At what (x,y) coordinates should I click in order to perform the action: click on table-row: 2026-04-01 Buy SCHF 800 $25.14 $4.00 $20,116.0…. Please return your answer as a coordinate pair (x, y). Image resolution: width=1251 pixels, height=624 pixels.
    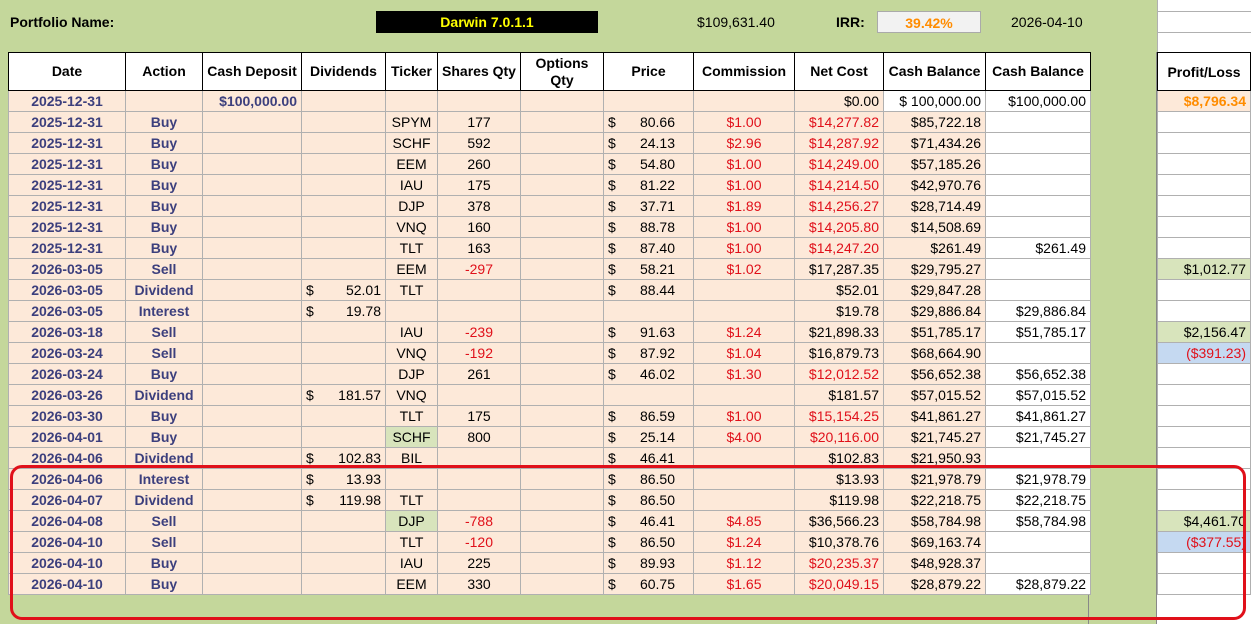
    Looking at the image, I should click on (549, 437).